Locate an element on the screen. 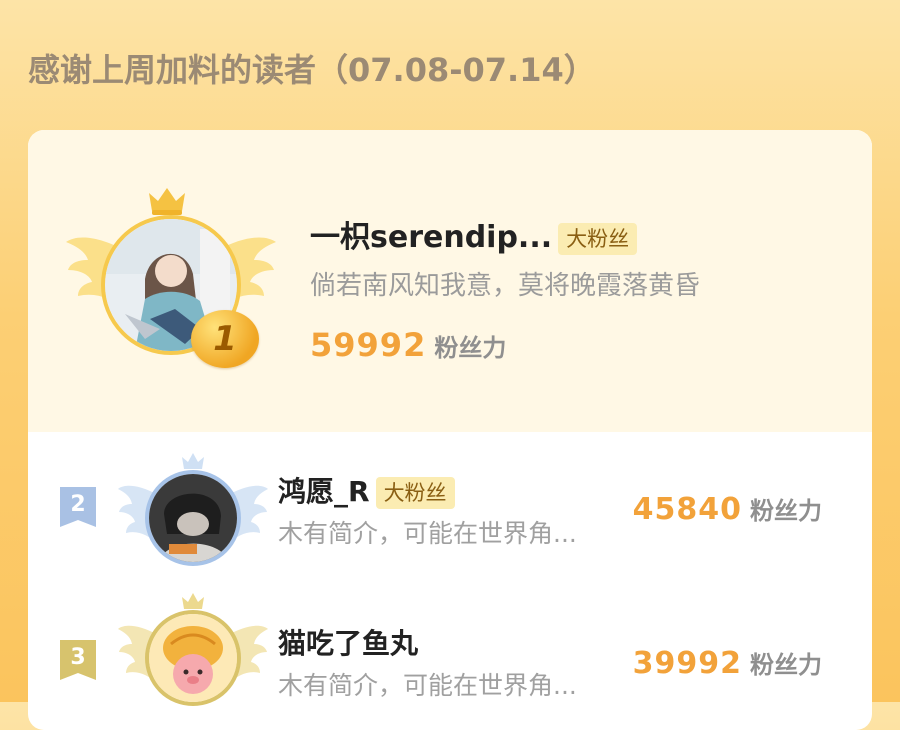 The image size is (900, 730). rank-1-name-line: 一枳serendip... 大粉丝 is located at coordinates (474, 238).